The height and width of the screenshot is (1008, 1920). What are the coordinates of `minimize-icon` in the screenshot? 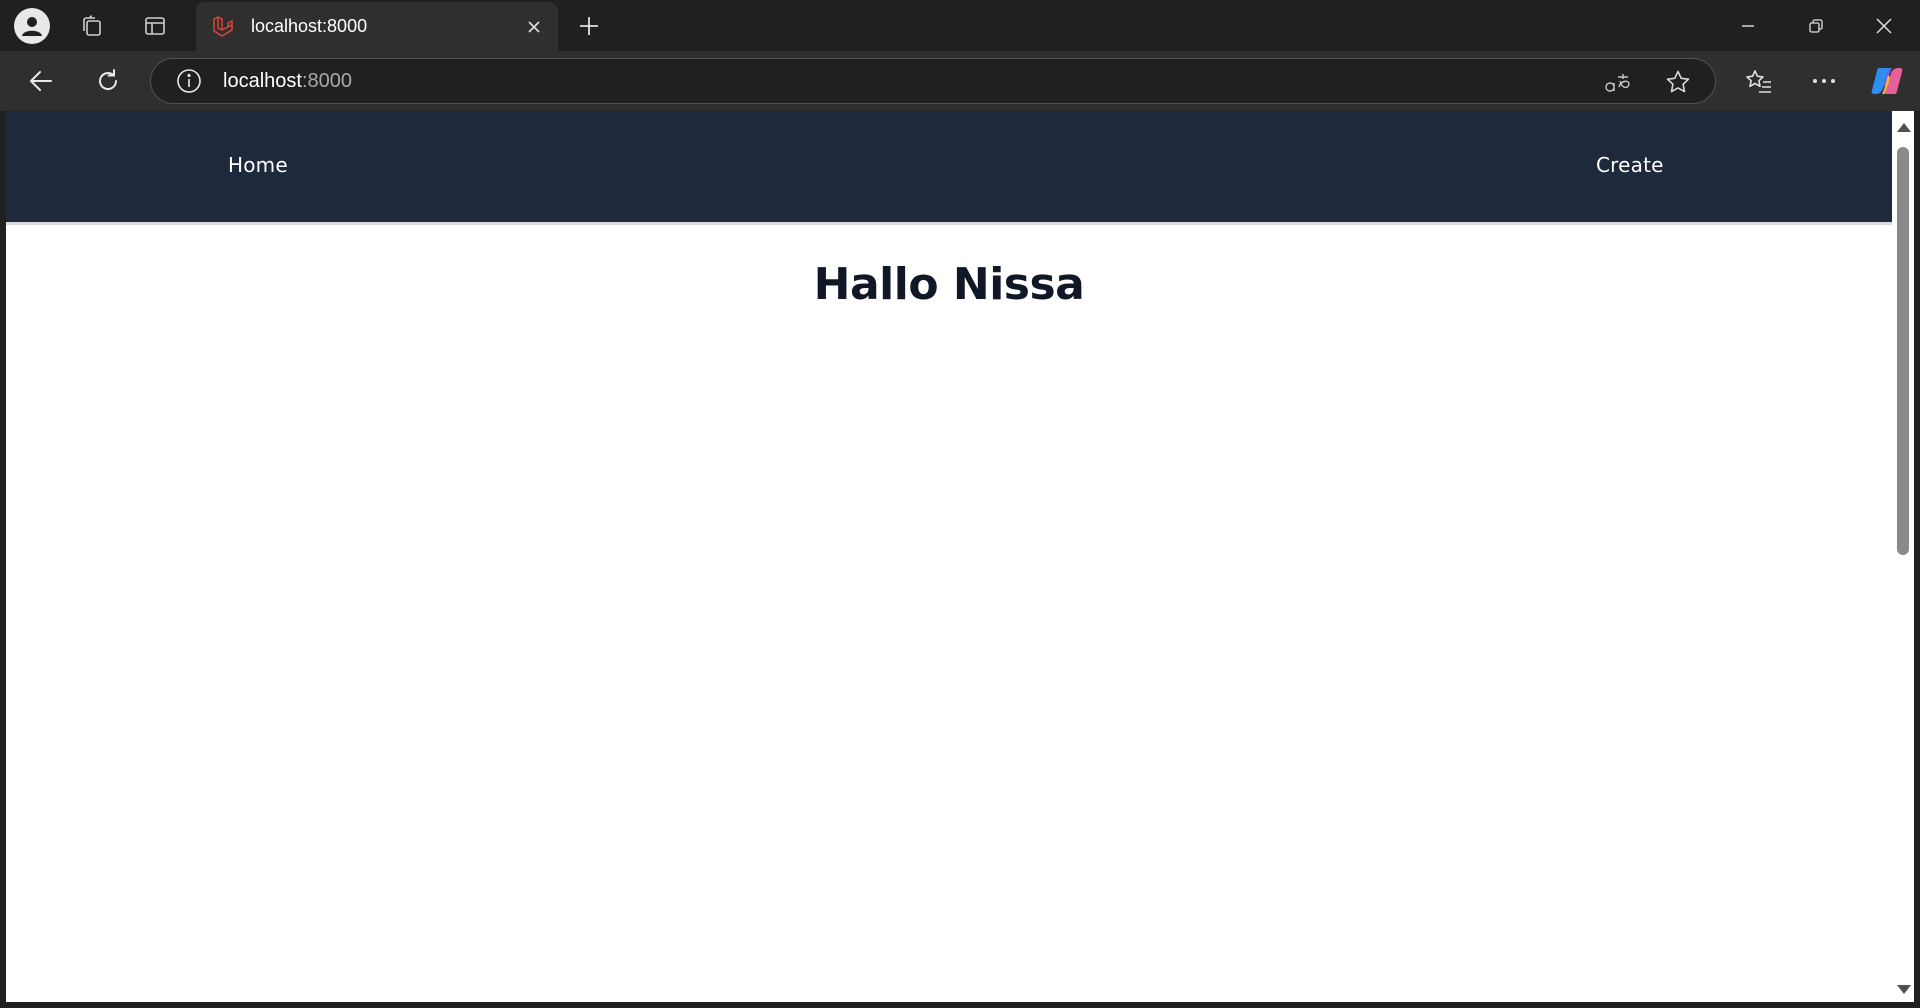 It's located at (1748, 26).